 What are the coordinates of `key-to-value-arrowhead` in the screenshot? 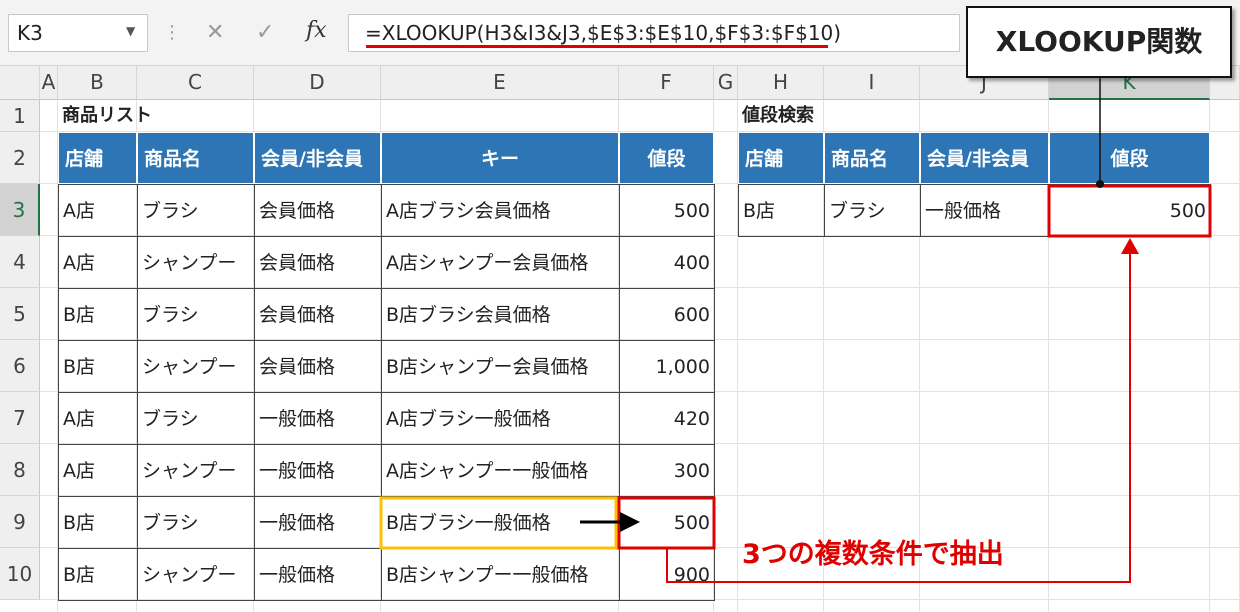 It's located at (630, 522).